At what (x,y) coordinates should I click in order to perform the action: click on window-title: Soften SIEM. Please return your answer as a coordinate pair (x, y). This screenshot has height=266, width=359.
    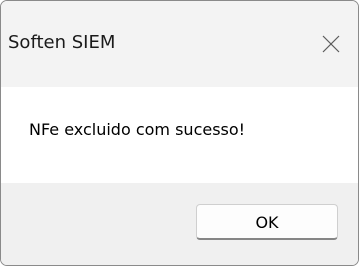
    Looking at the image, I should click on (62, 42).